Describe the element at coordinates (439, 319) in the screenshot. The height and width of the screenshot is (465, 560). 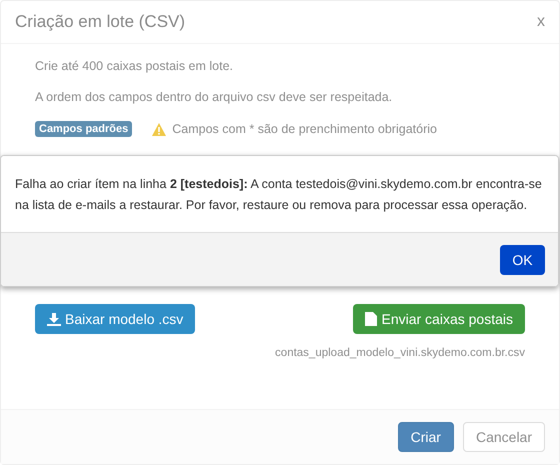
I see `upload-button: Enviar caixas postais` at that location.